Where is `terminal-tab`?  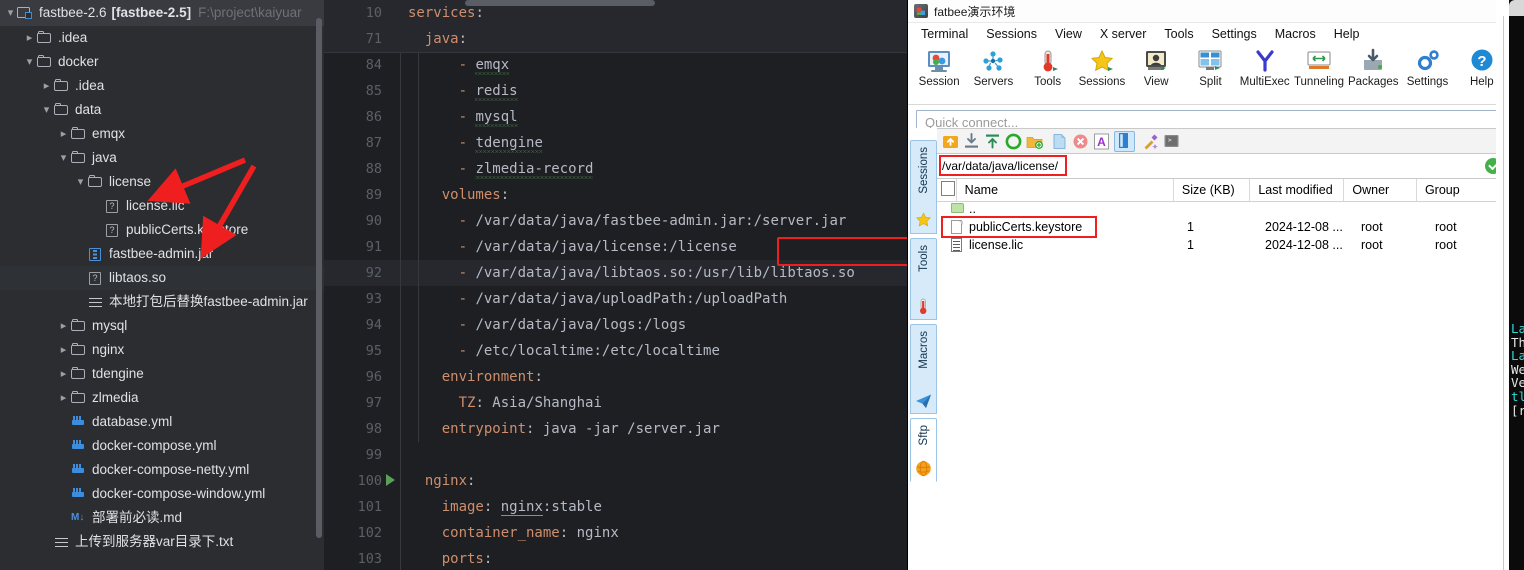
terminal-tab is located at coordinates (1516, 8).